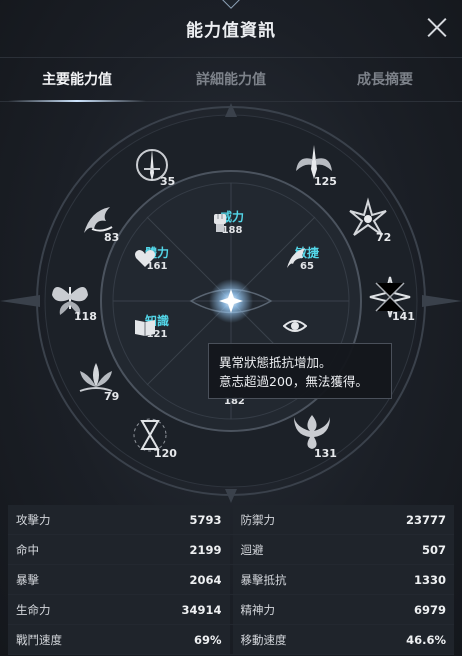  I want to click on table-row: 生命力 34914 精神力 6979, so click(231, 610).